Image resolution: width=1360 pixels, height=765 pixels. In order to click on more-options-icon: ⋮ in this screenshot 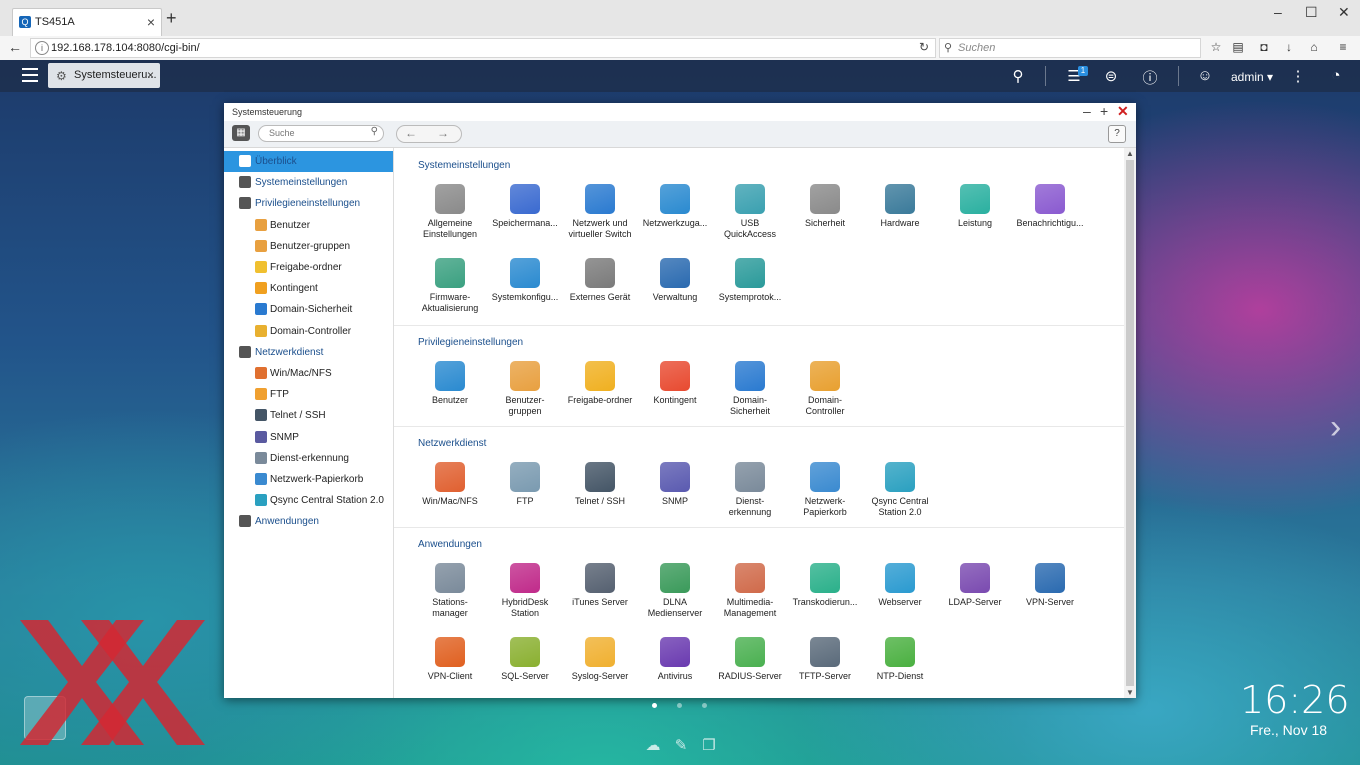, I will do `click(1298, 76)`.